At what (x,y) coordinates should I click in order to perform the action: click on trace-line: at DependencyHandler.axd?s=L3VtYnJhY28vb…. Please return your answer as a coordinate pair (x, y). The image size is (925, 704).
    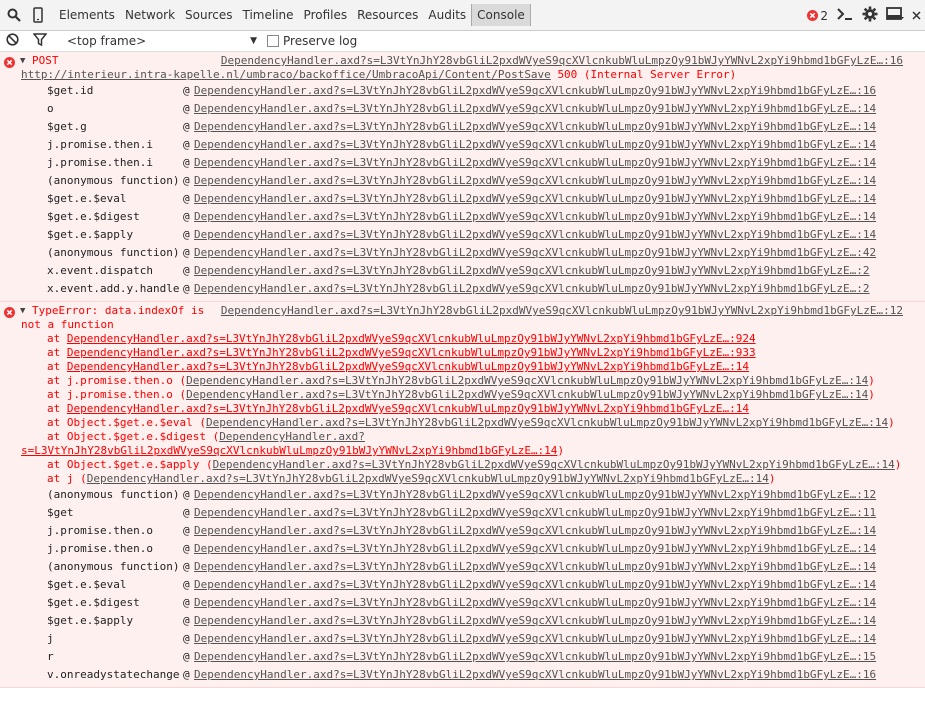
    Looking at the image, I should click on (462, 409).